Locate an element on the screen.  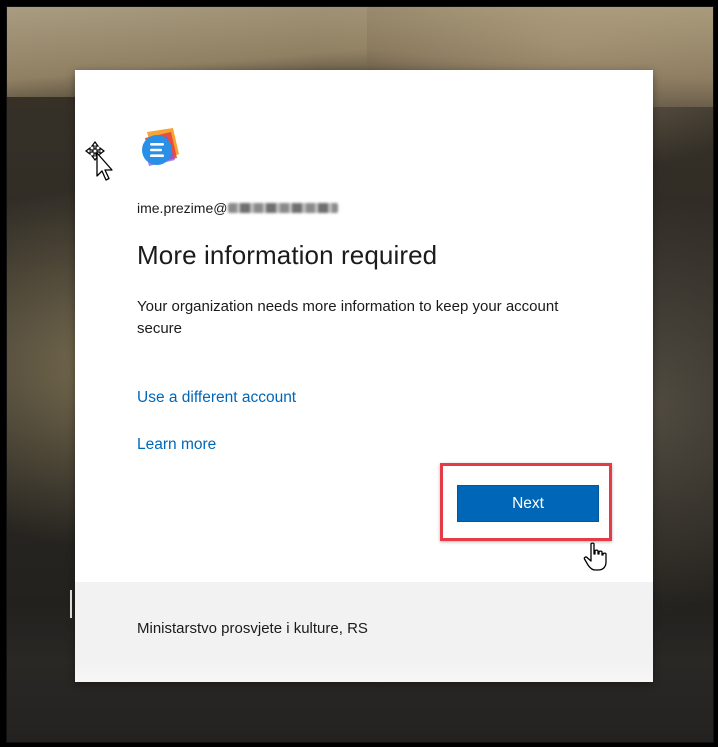
redacted-email-domain is located at coordinates (283, 208).